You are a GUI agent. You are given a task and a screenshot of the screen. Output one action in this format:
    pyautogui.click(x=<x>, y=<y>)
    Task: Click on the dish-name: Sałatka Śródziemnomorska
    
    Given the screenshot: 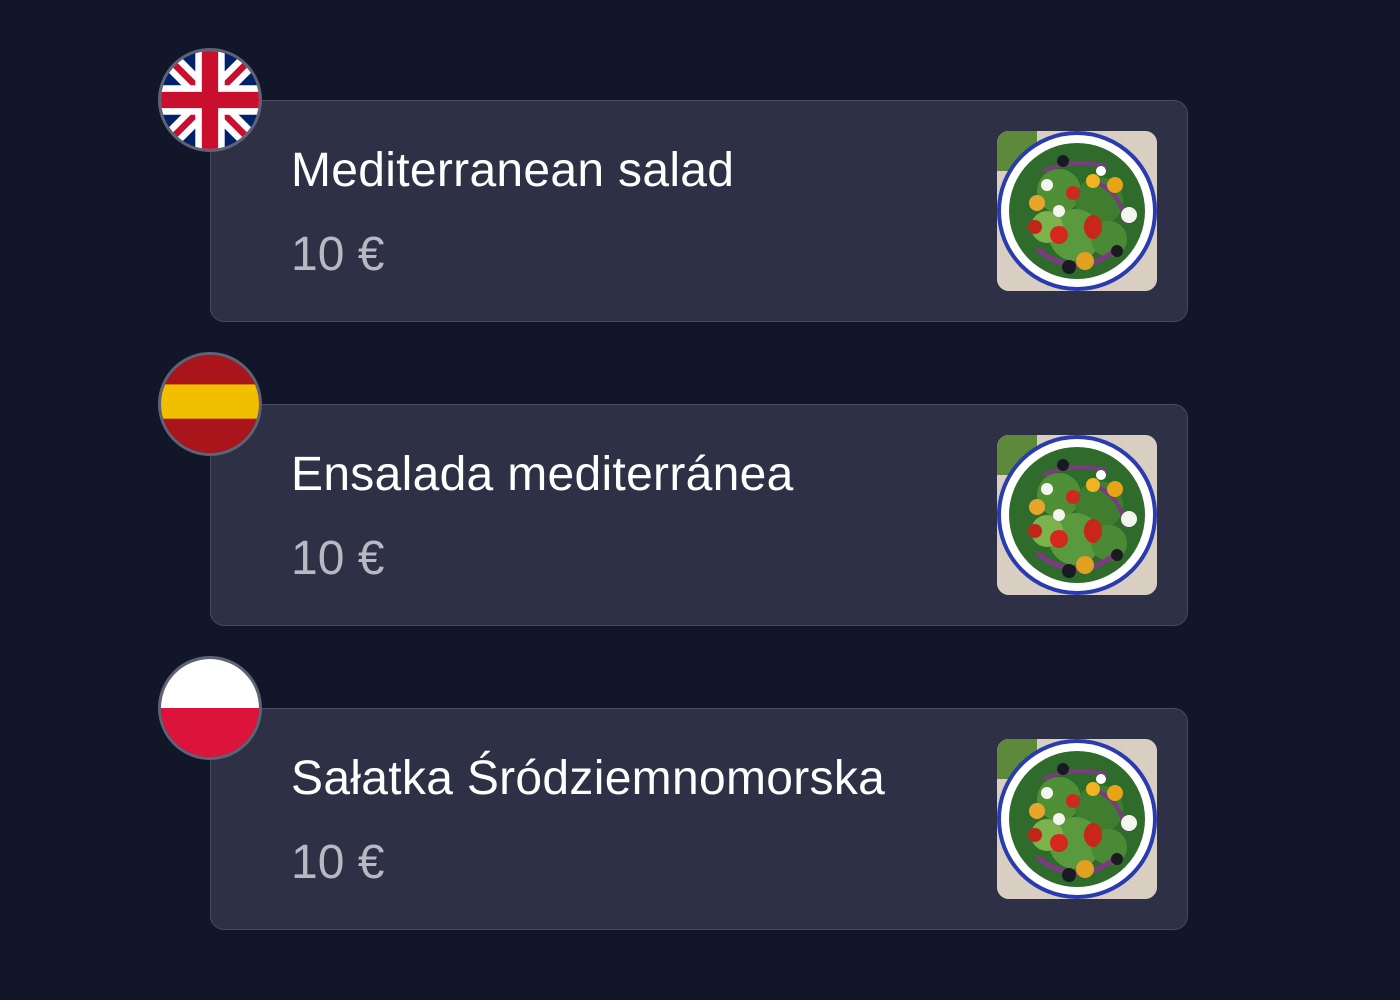 What is the action you would take?
    pyautogui.click(x=588, y=778)
    